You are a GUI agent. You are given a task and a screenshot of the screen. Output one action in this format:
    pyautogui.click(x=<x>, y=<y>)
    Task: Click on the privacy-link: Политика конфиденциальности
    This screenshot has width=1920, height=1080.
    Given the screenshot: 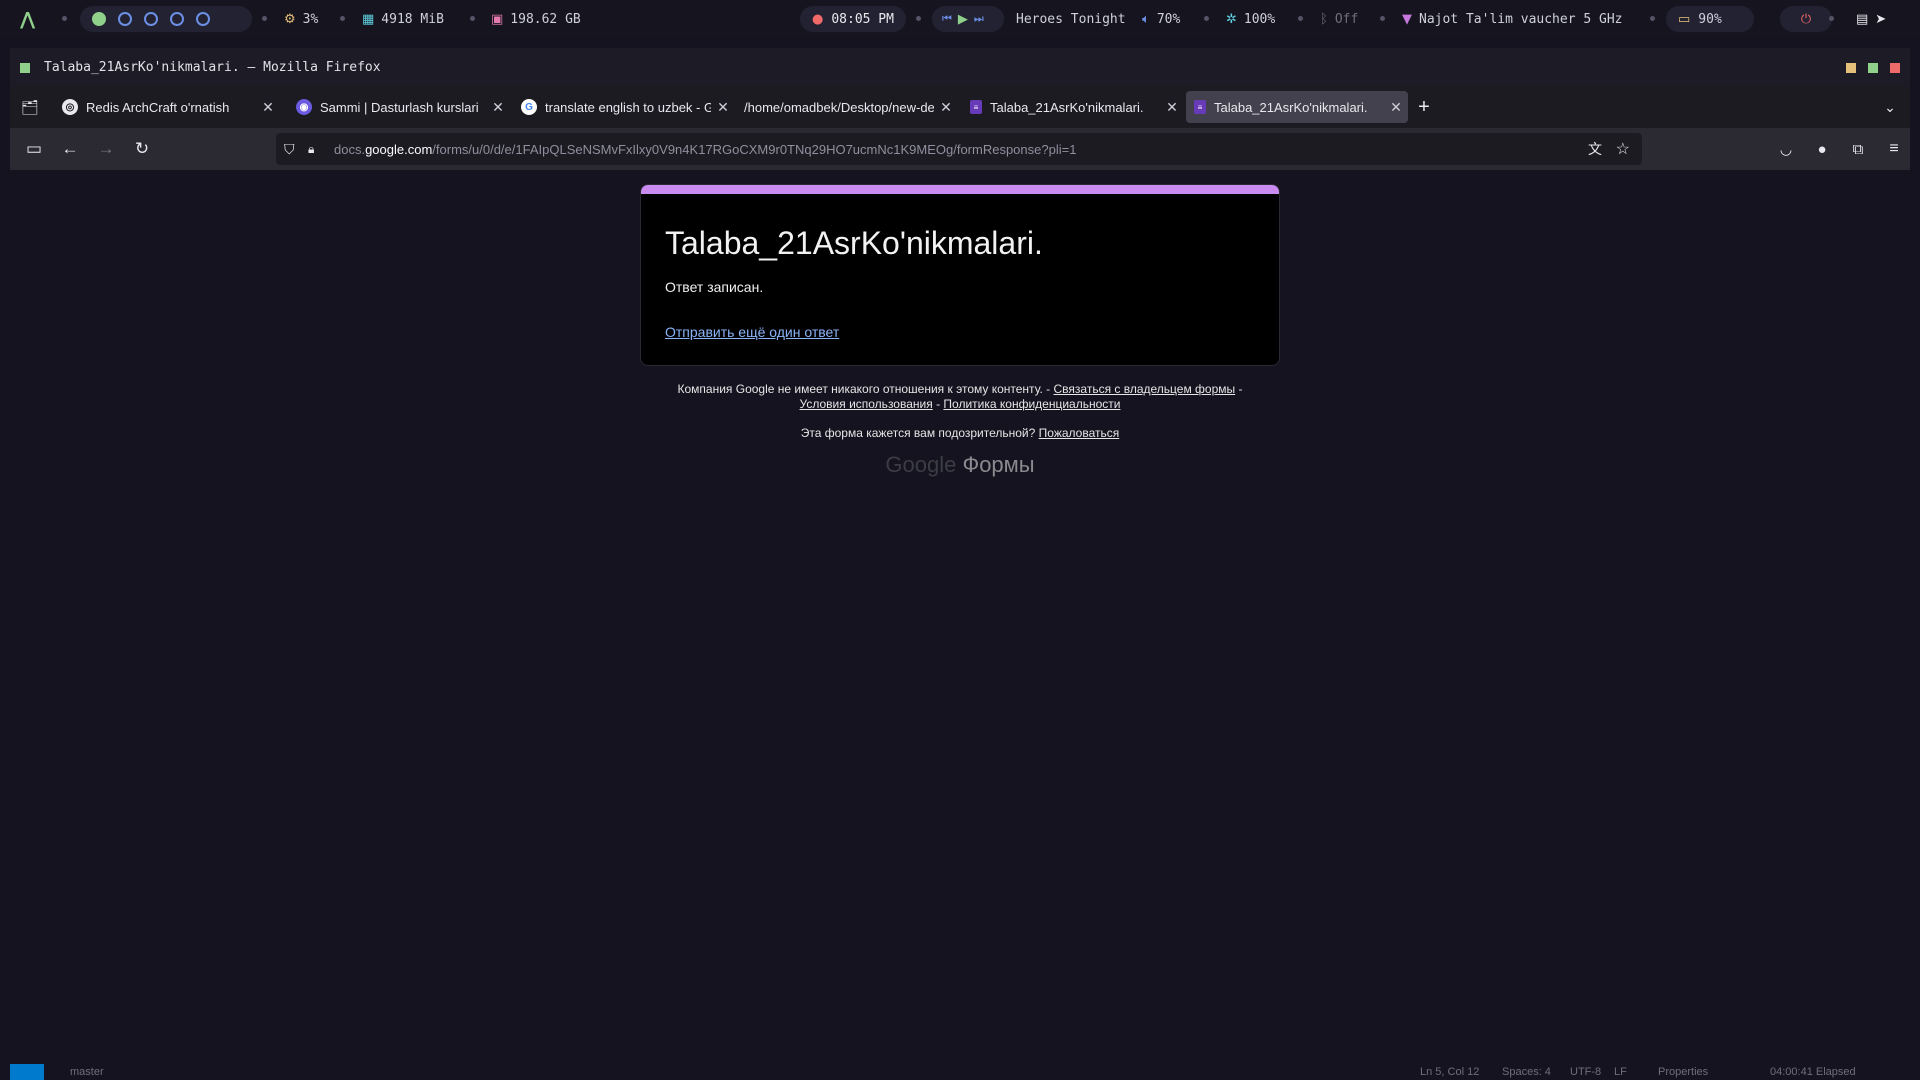 What is the action you would take?
    pyautogui.click(x=1031, y=404)
    